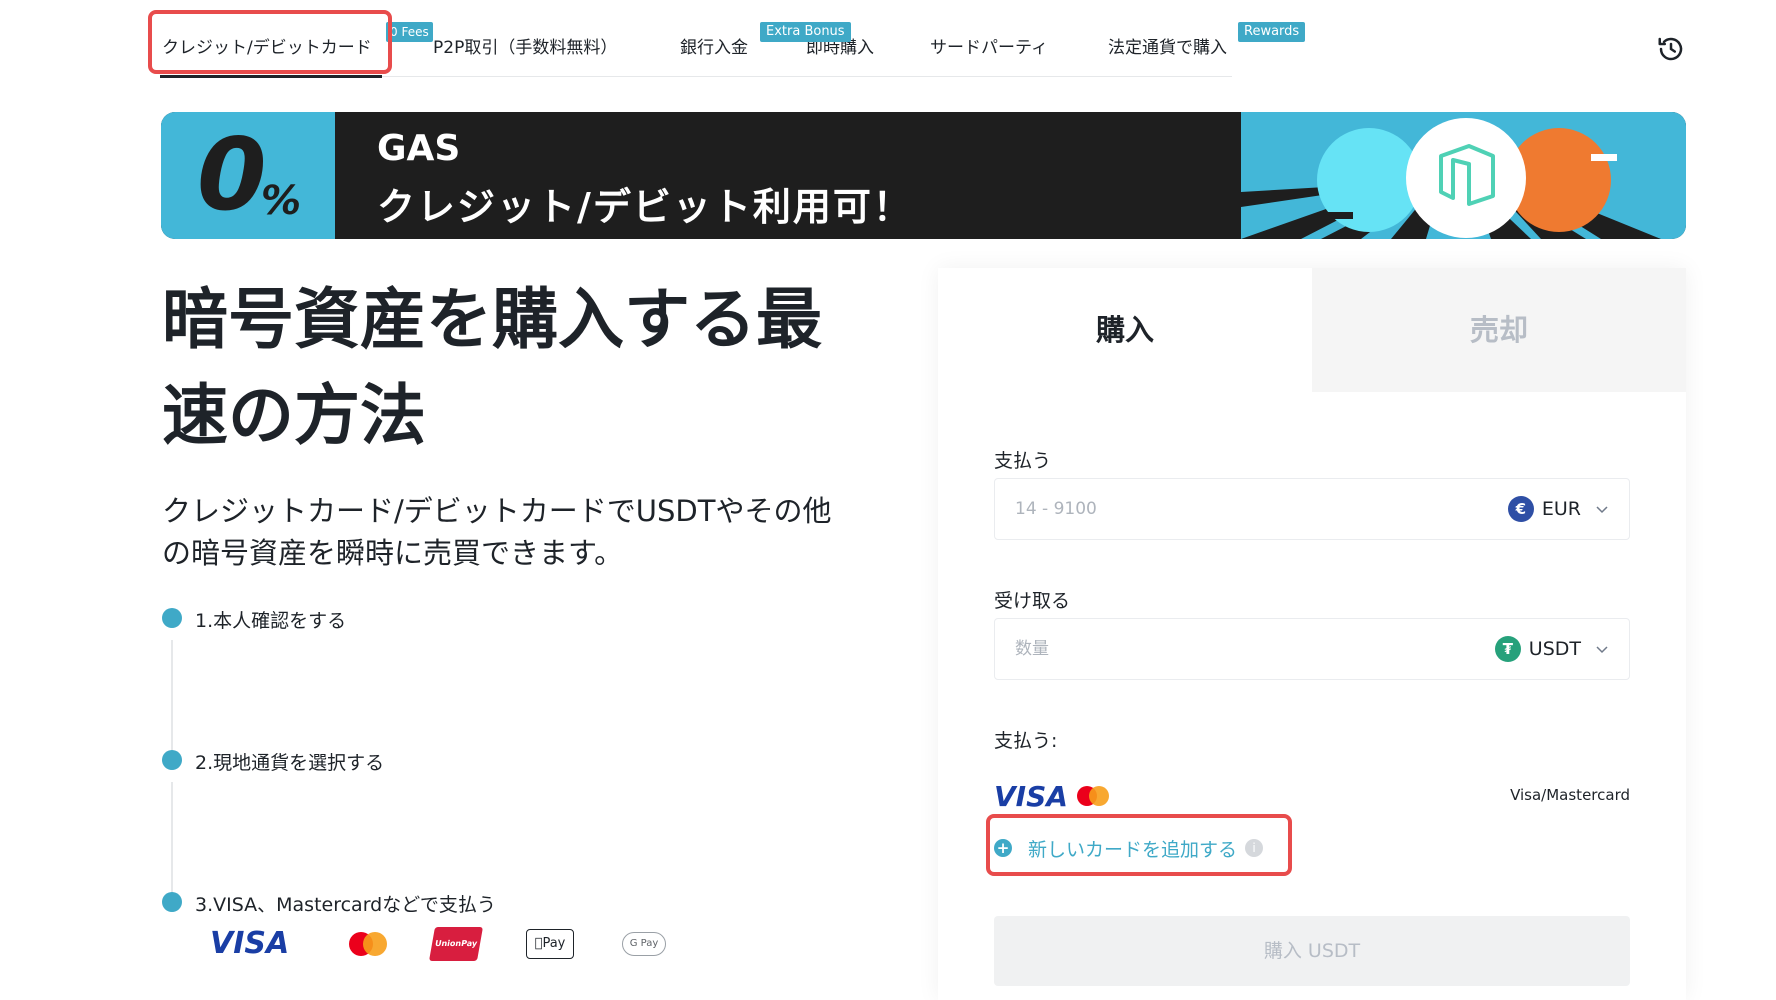  Describe the element at coordinates (271, 621) in the screenshot. I see `step-label: 1.本人確認をする` at that location.